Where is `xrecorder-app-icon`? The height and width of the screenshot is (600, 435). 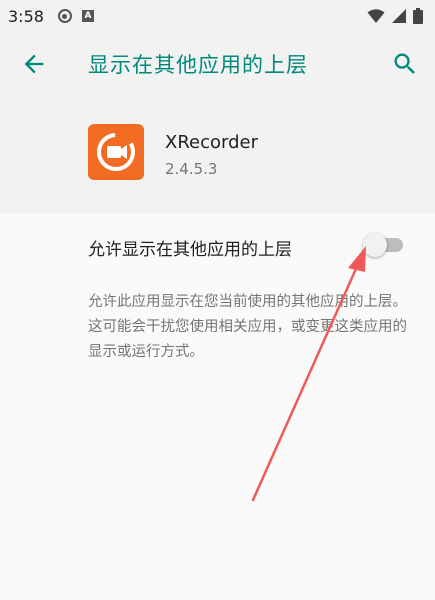
xrecorder-app-icon is located at coordinates (116, 152).